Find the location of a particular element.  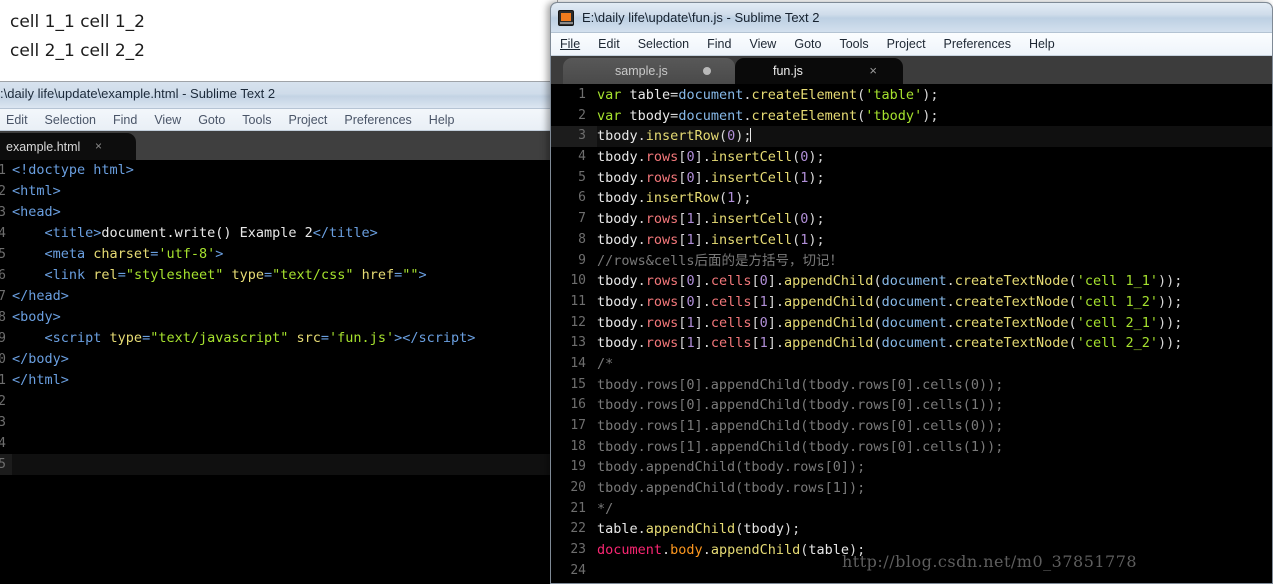

line-number: 17 is located at coordinates (578, 425).